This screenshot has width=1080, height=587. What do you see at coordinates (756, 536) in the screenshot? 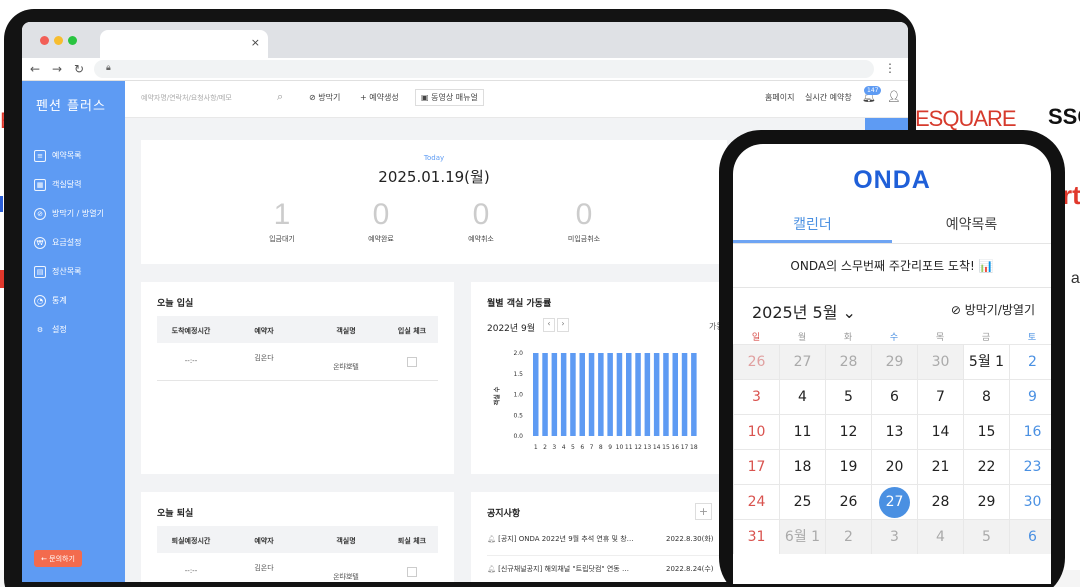
I see `calendar-day: 31` at bounding box center [756, 536].